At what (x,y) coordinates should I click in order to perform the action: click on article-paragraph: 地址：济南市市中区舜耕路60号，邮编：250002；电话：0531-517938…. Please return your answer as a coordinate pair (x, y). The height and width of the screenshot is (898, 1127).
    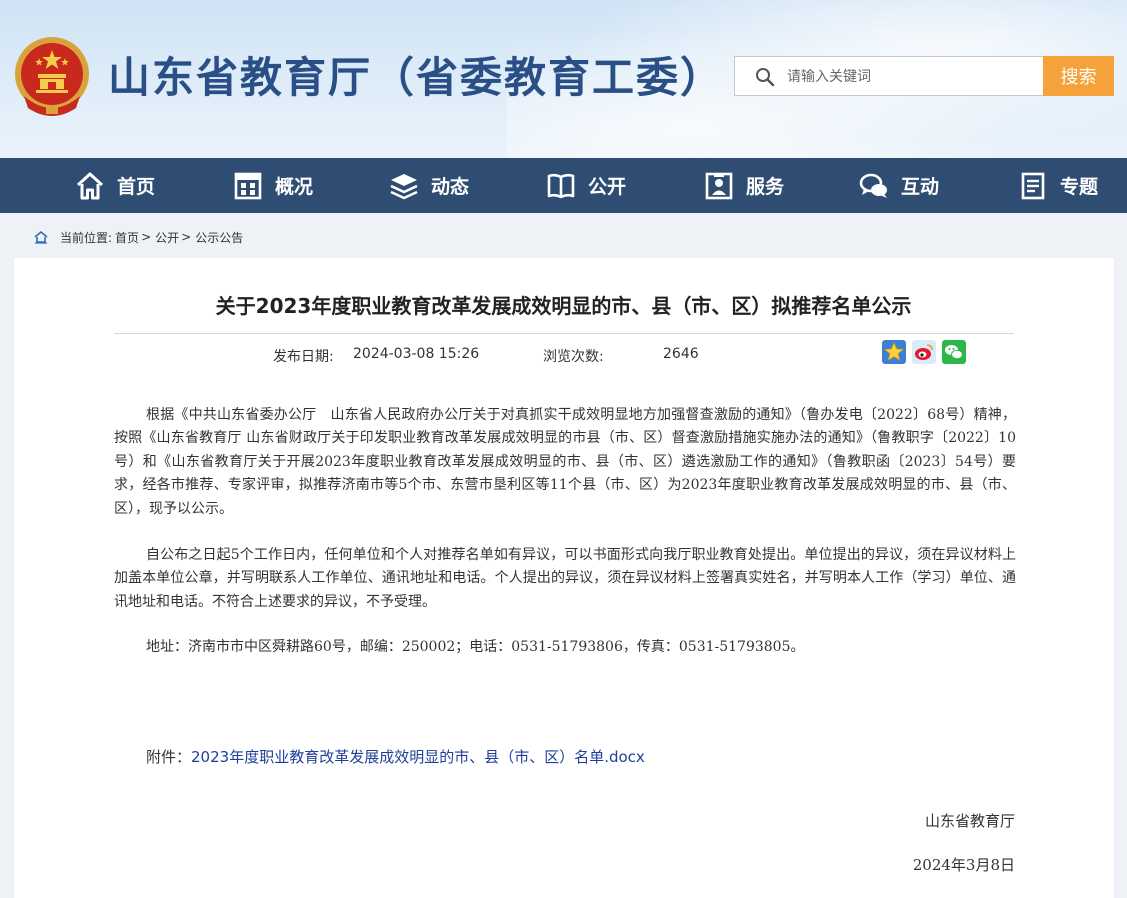
    Looking at the image, I should click on (475, 647).